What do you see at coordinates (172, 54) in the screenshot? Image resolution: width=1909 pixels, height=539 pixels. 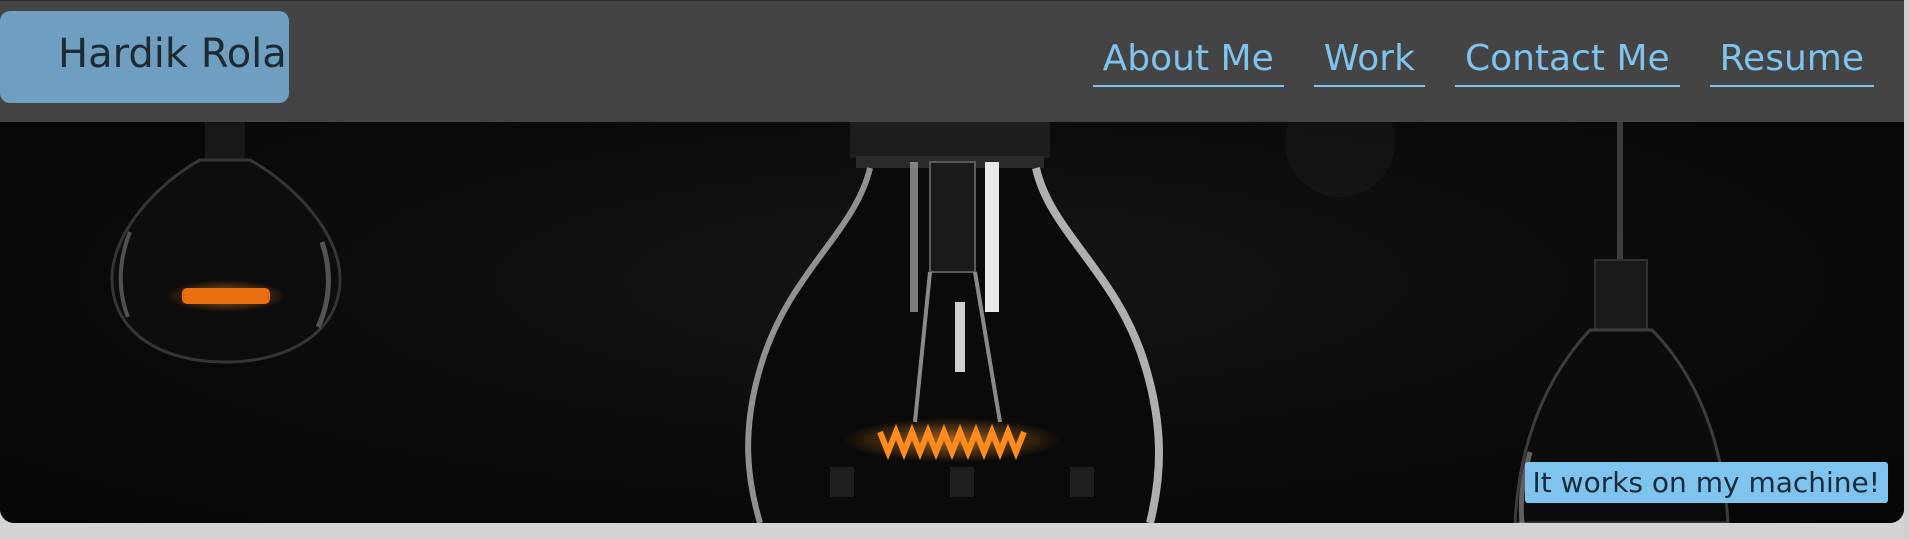 I see `brand-name: Hardik Rola` at bounding box center [172, 54].